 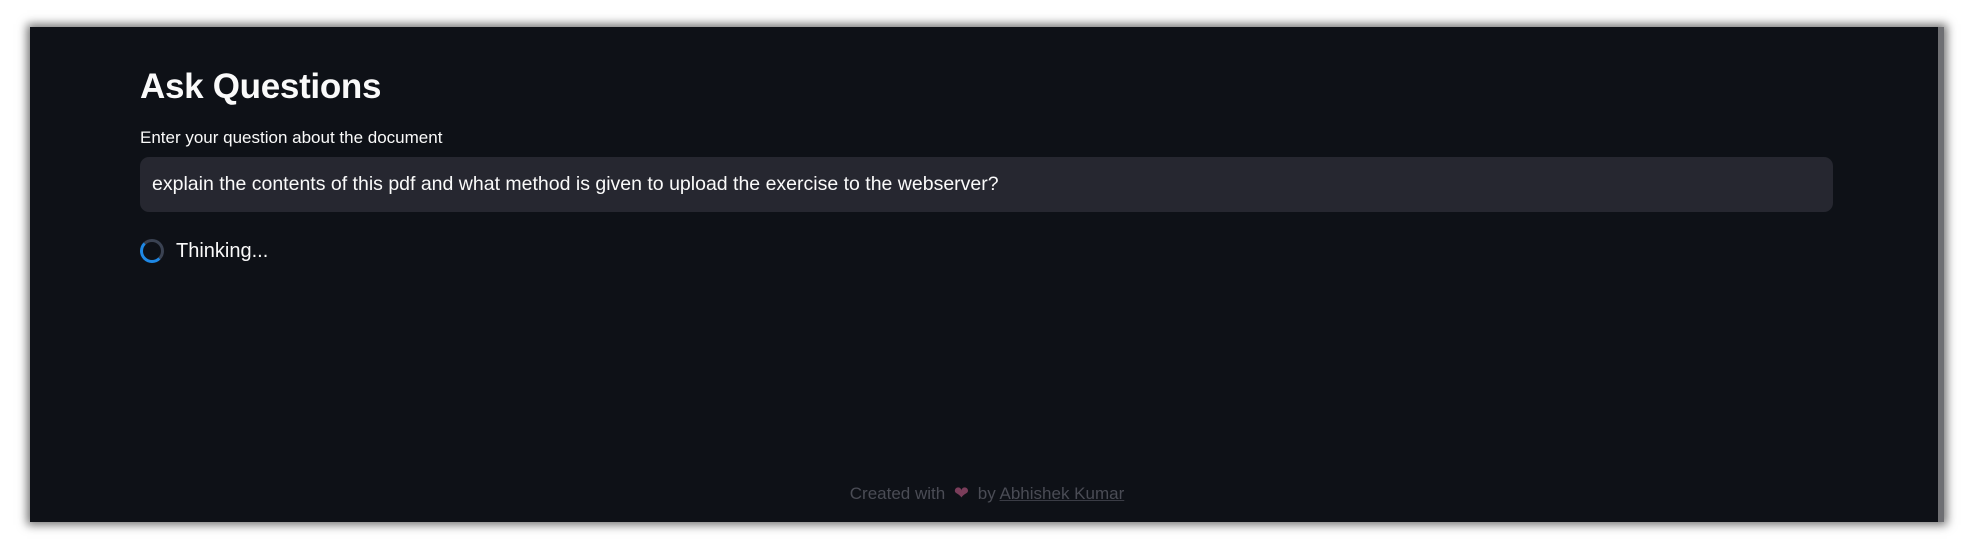 I want to click on question-input, so click(x=986, y=184).